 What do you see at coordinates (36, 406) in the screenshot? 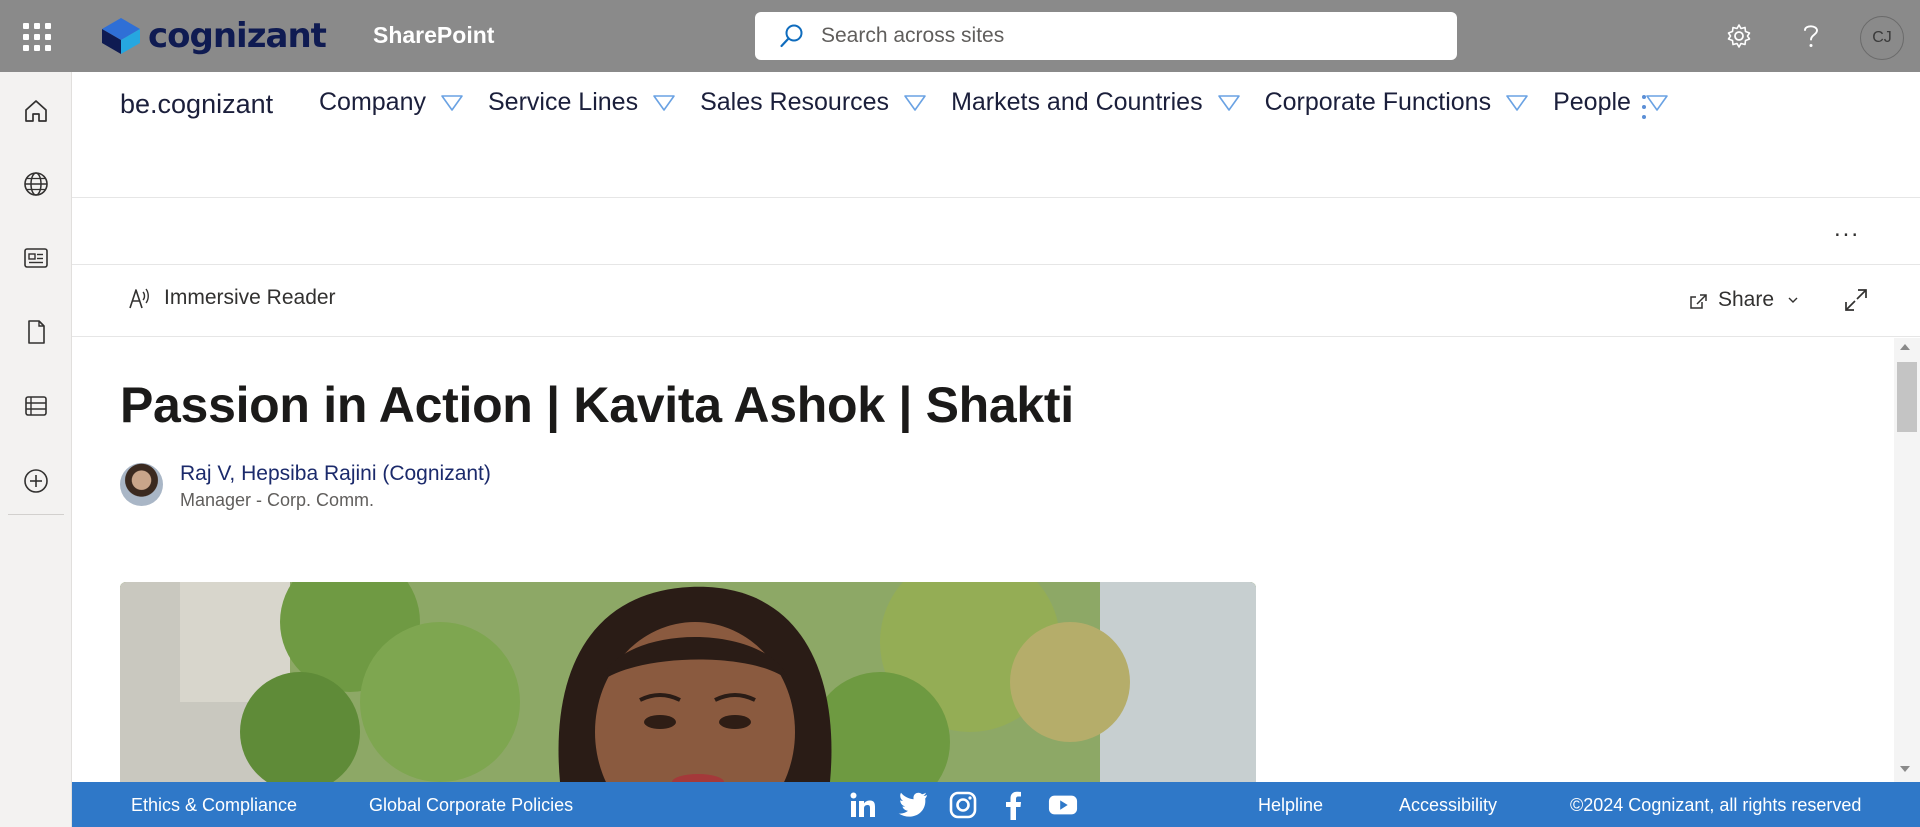
I see `list-icon` at bounding box center [36, 406].